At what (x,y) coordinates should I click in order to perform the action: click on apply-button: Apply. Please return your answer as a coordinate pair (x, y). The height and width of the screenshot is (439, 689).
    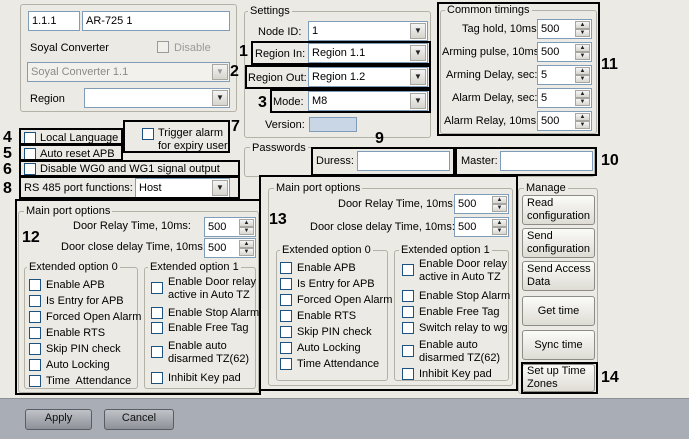
    Looking at the image, I should click on (58, 419).